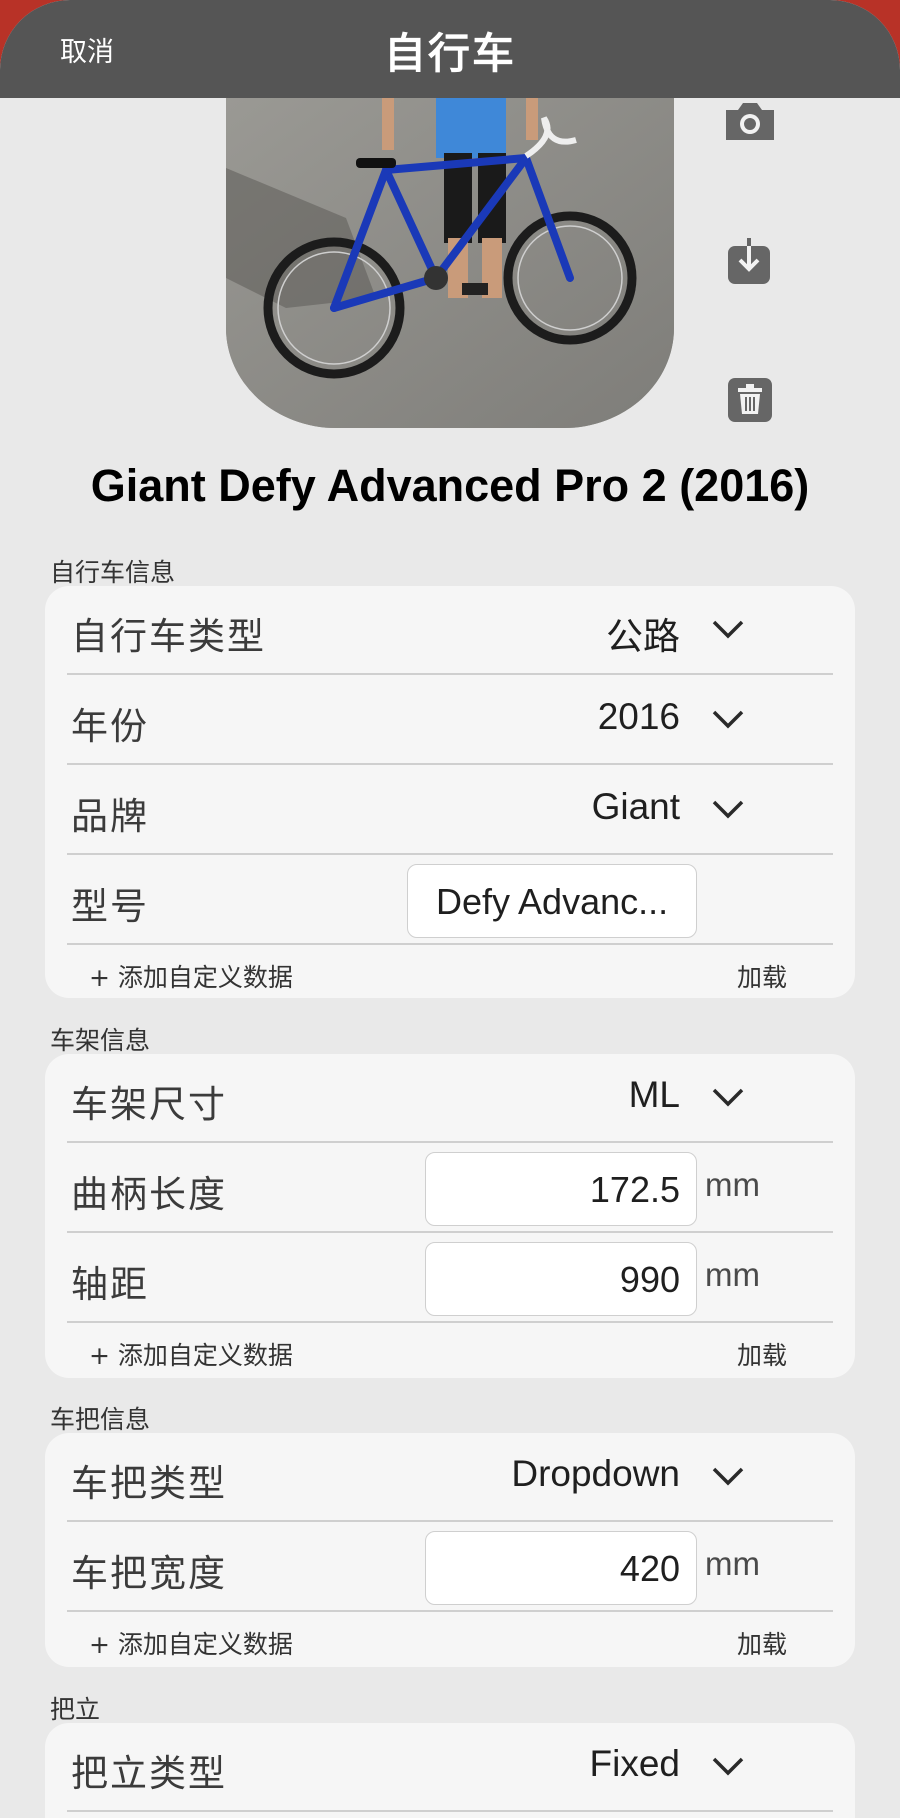 The width and height of the screenshot is (900, 1818). Describe the element at coordinates (635, 806) in the screenshot. I see `brand-value: Giant` at that location.